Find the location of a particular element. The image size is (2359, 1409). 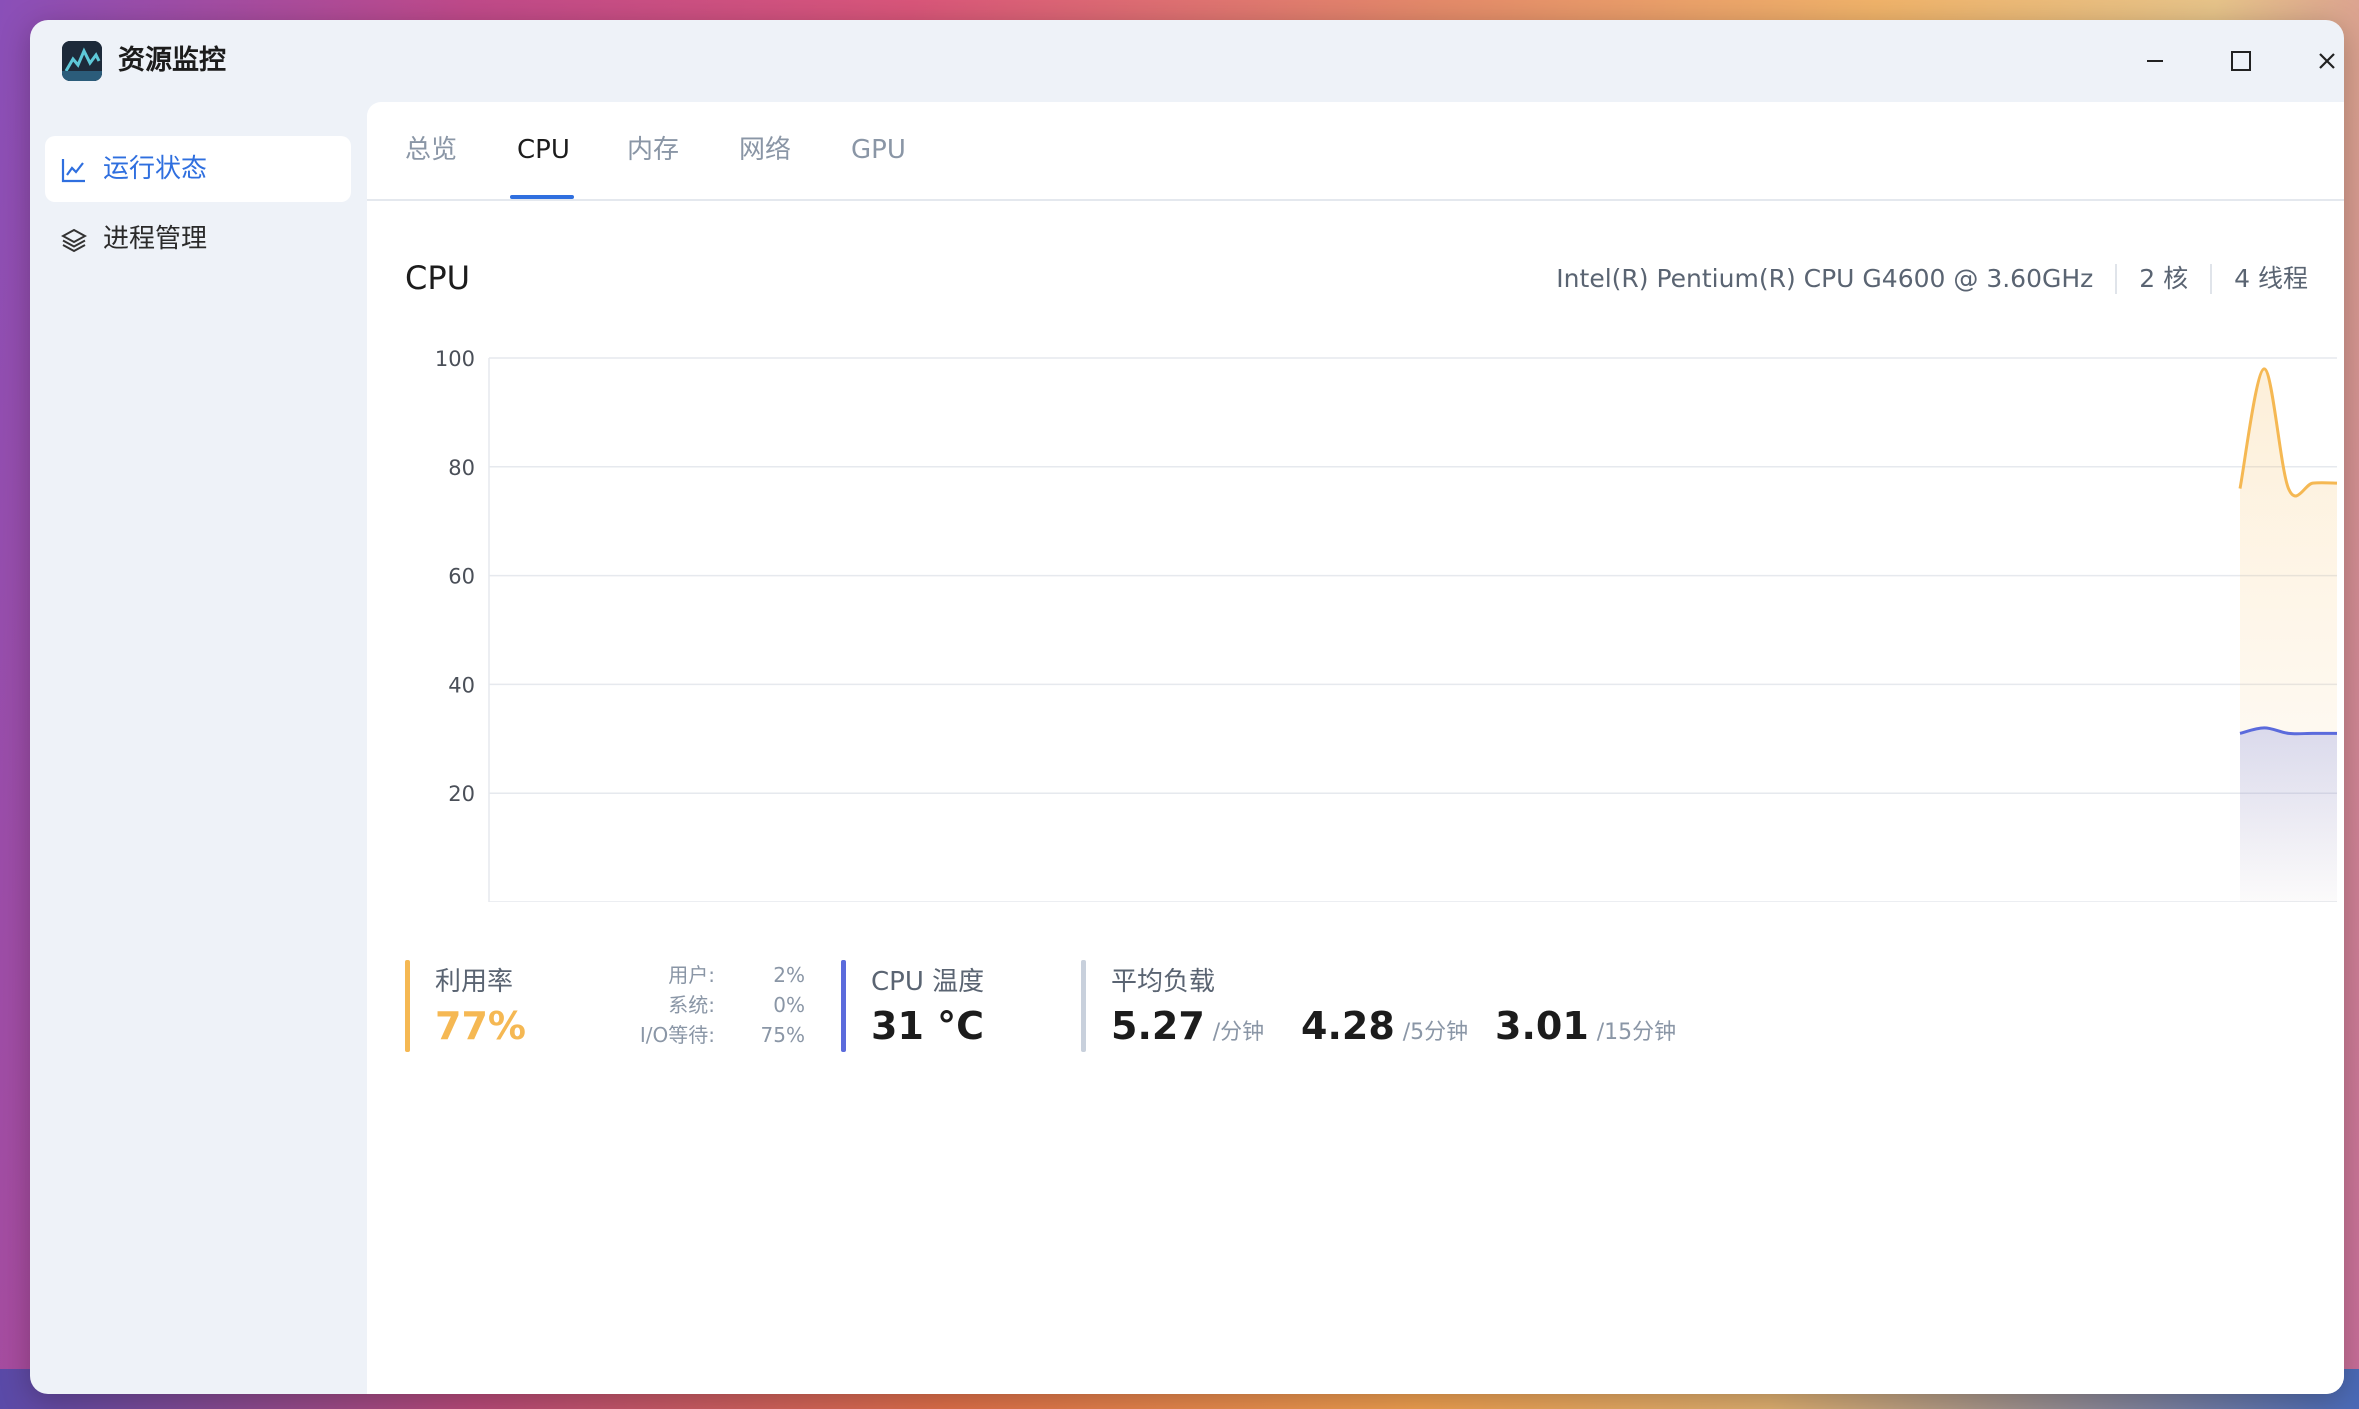

load-1min: 5.27/分钟 is located at coordinates (1187, 1029).